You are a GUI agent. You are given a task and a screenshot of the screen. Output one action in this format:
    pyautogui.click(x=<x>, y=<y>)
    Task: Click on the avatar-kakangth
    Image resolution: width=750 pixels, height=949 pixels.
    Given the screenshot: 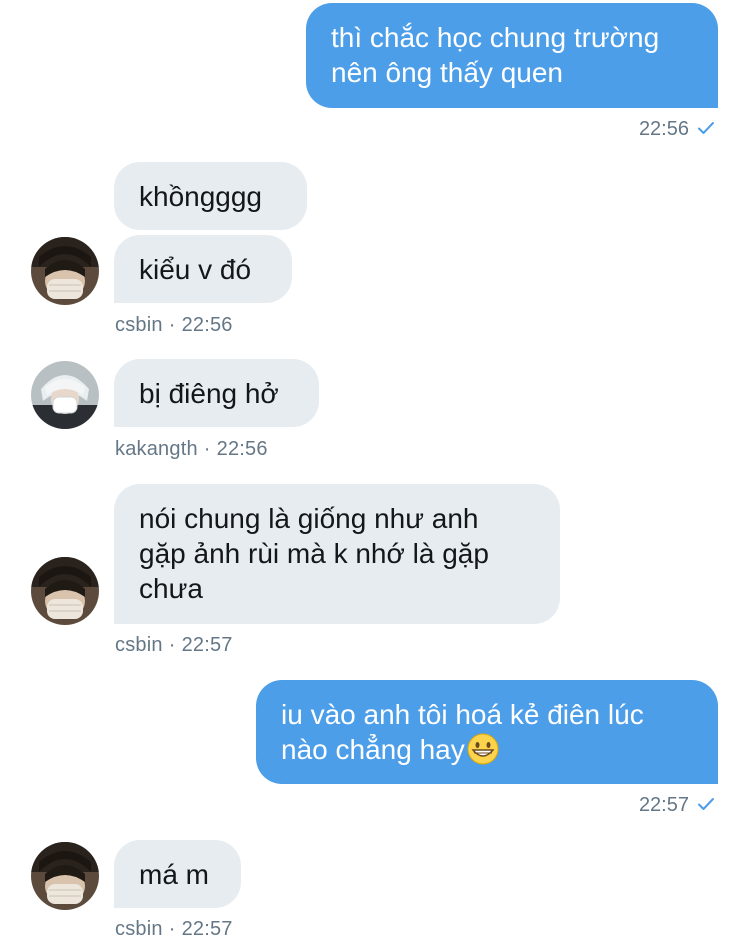 What is the action you would take?
    pyautogui.click(x=65, y=395)
    